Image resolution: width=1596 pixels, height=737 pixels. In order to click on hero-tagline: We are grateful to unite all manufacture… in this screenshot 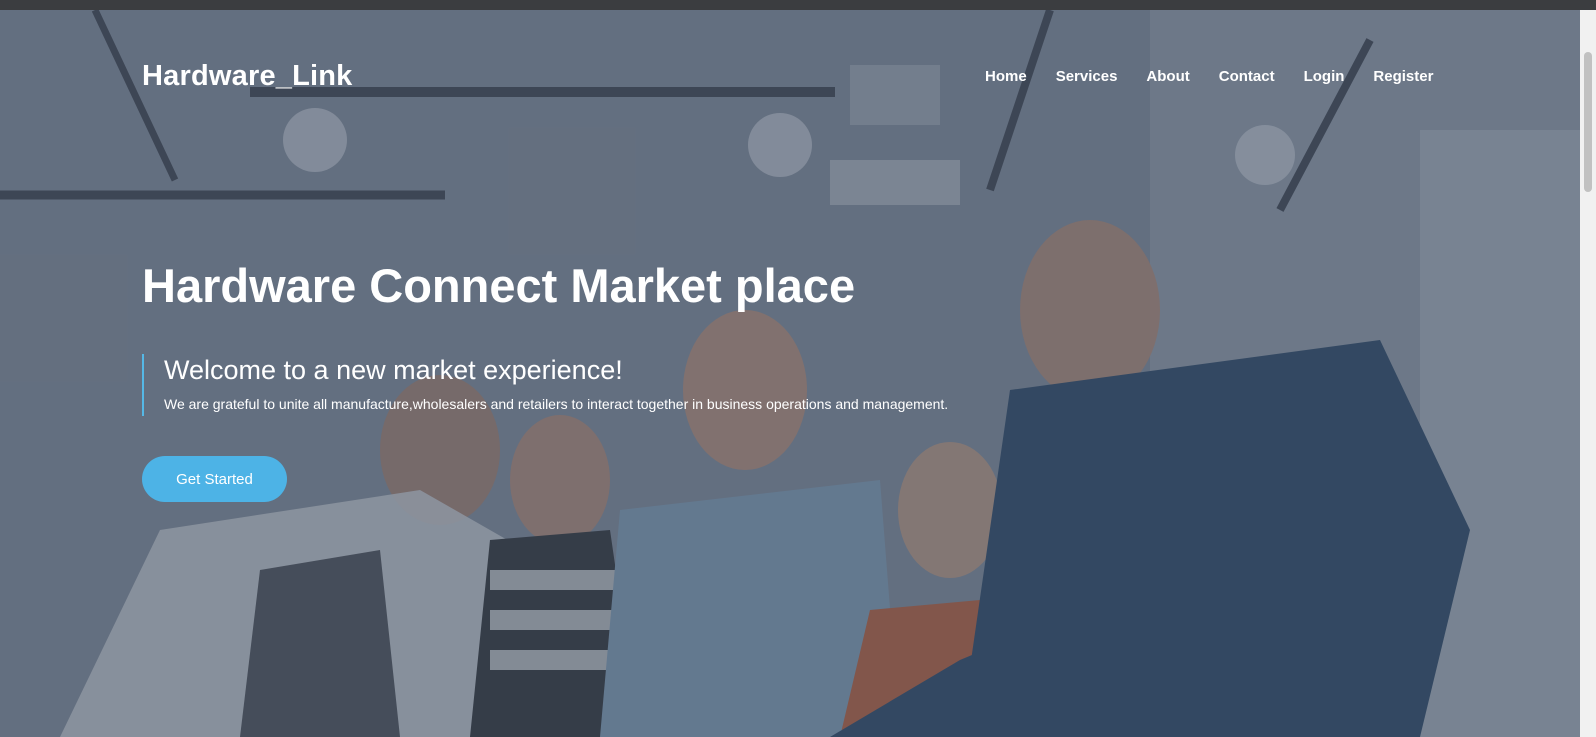, I will do `click(556, 404)`.